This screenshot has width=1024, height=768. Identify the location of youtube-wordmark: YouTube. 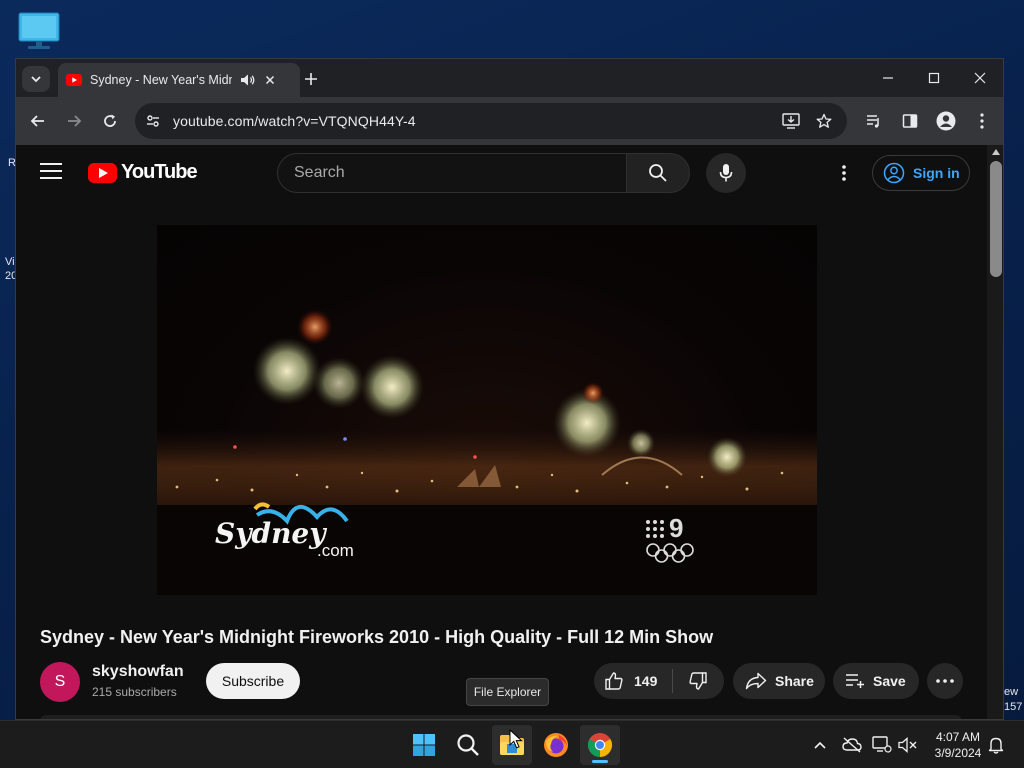
(159, 172).